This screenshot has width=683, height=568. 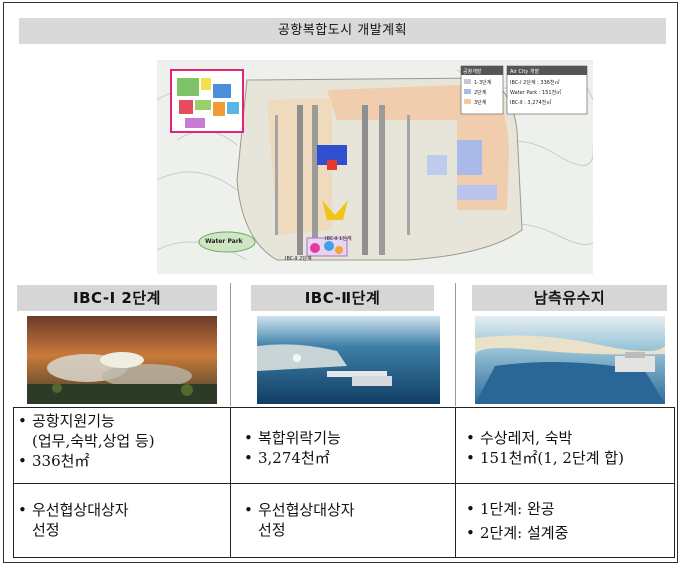 I want to click on map-label-ibc2-phase1: IBC-Ⅱ 1단계, so click(x=338, y=238).